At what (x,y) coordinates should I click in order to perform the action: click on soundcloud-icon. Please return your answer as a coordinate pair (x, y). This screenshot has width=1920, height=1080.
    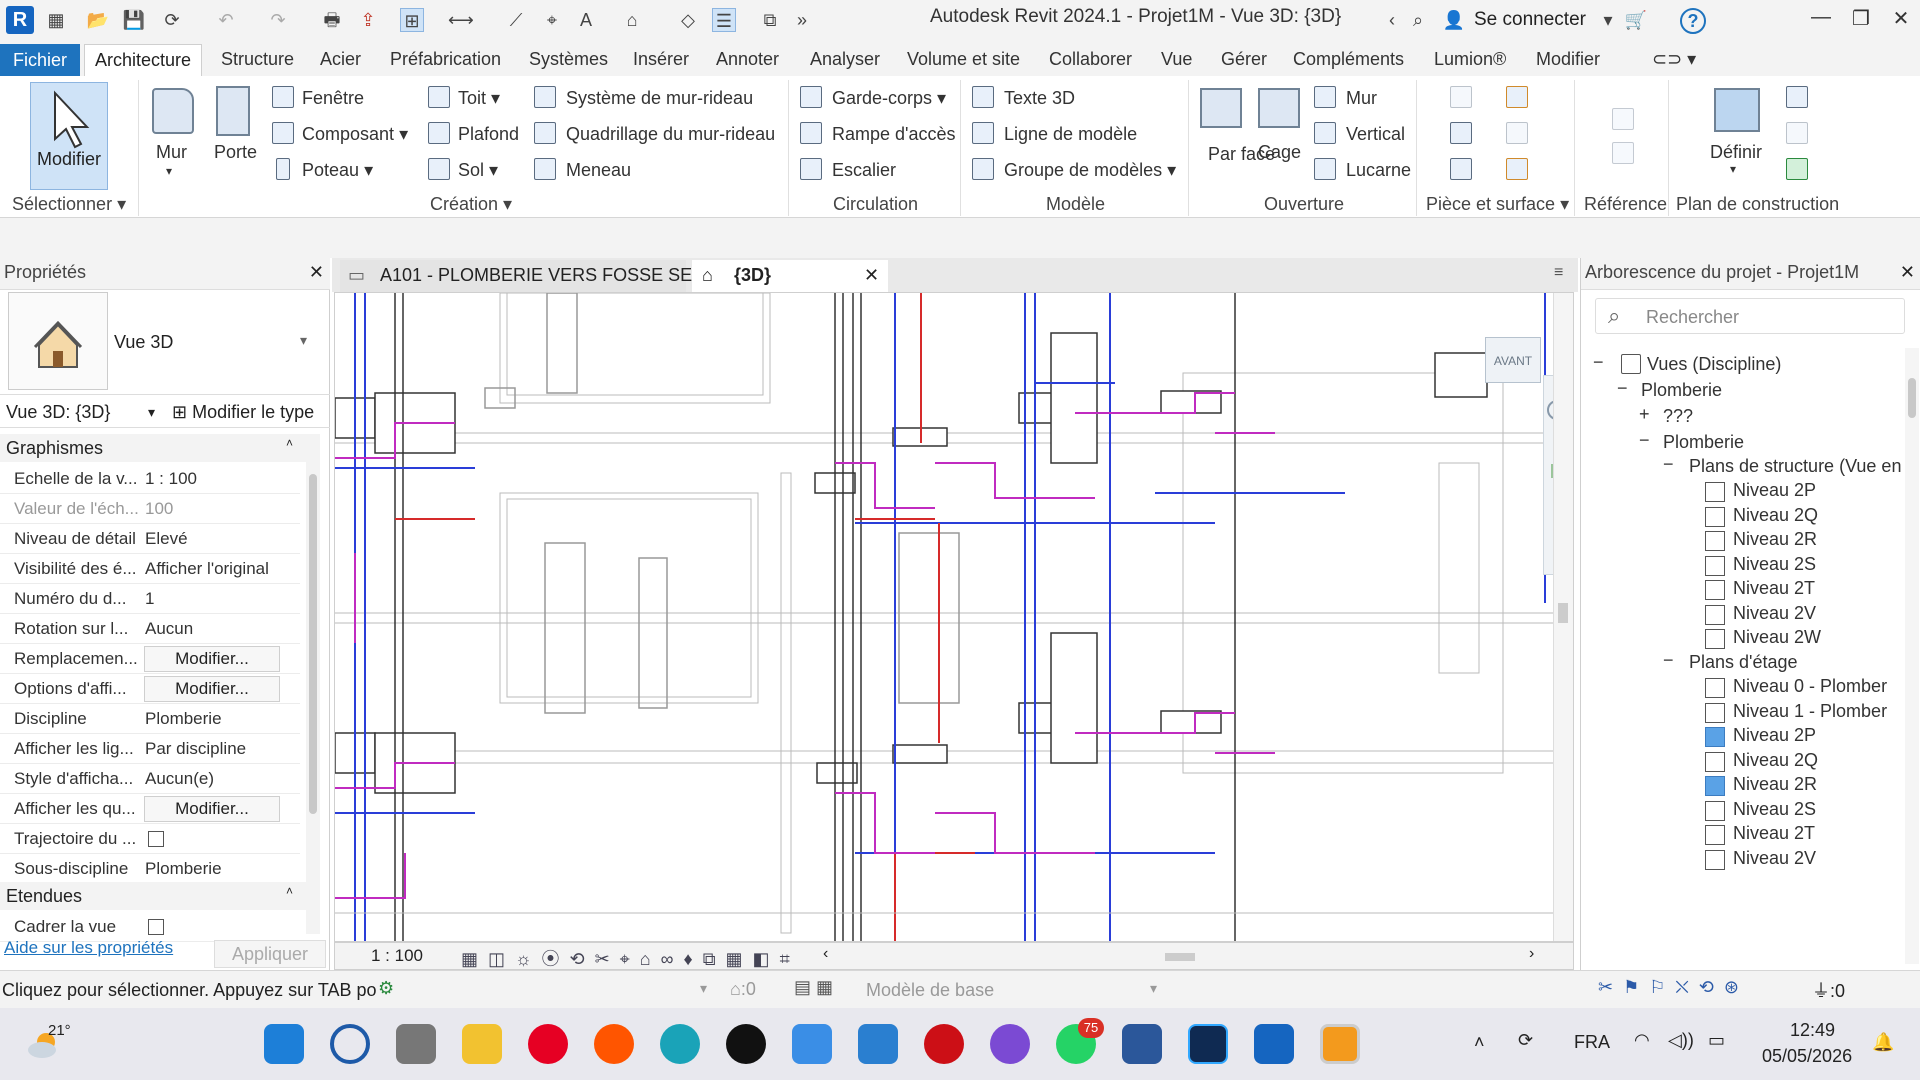
    Looking at the image, I should click on (614, 1044).